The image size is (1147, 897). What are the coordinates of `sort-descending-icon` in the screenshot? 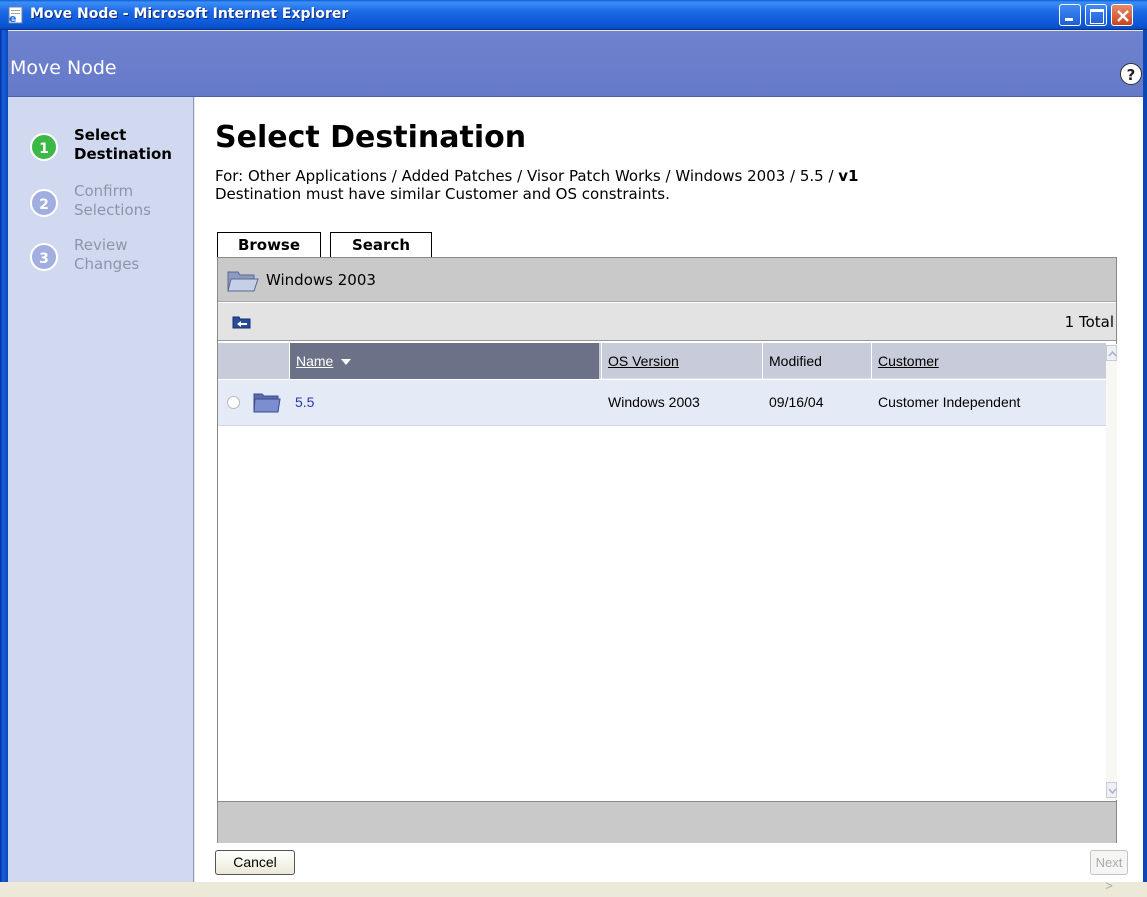 It's located at (346, 362).